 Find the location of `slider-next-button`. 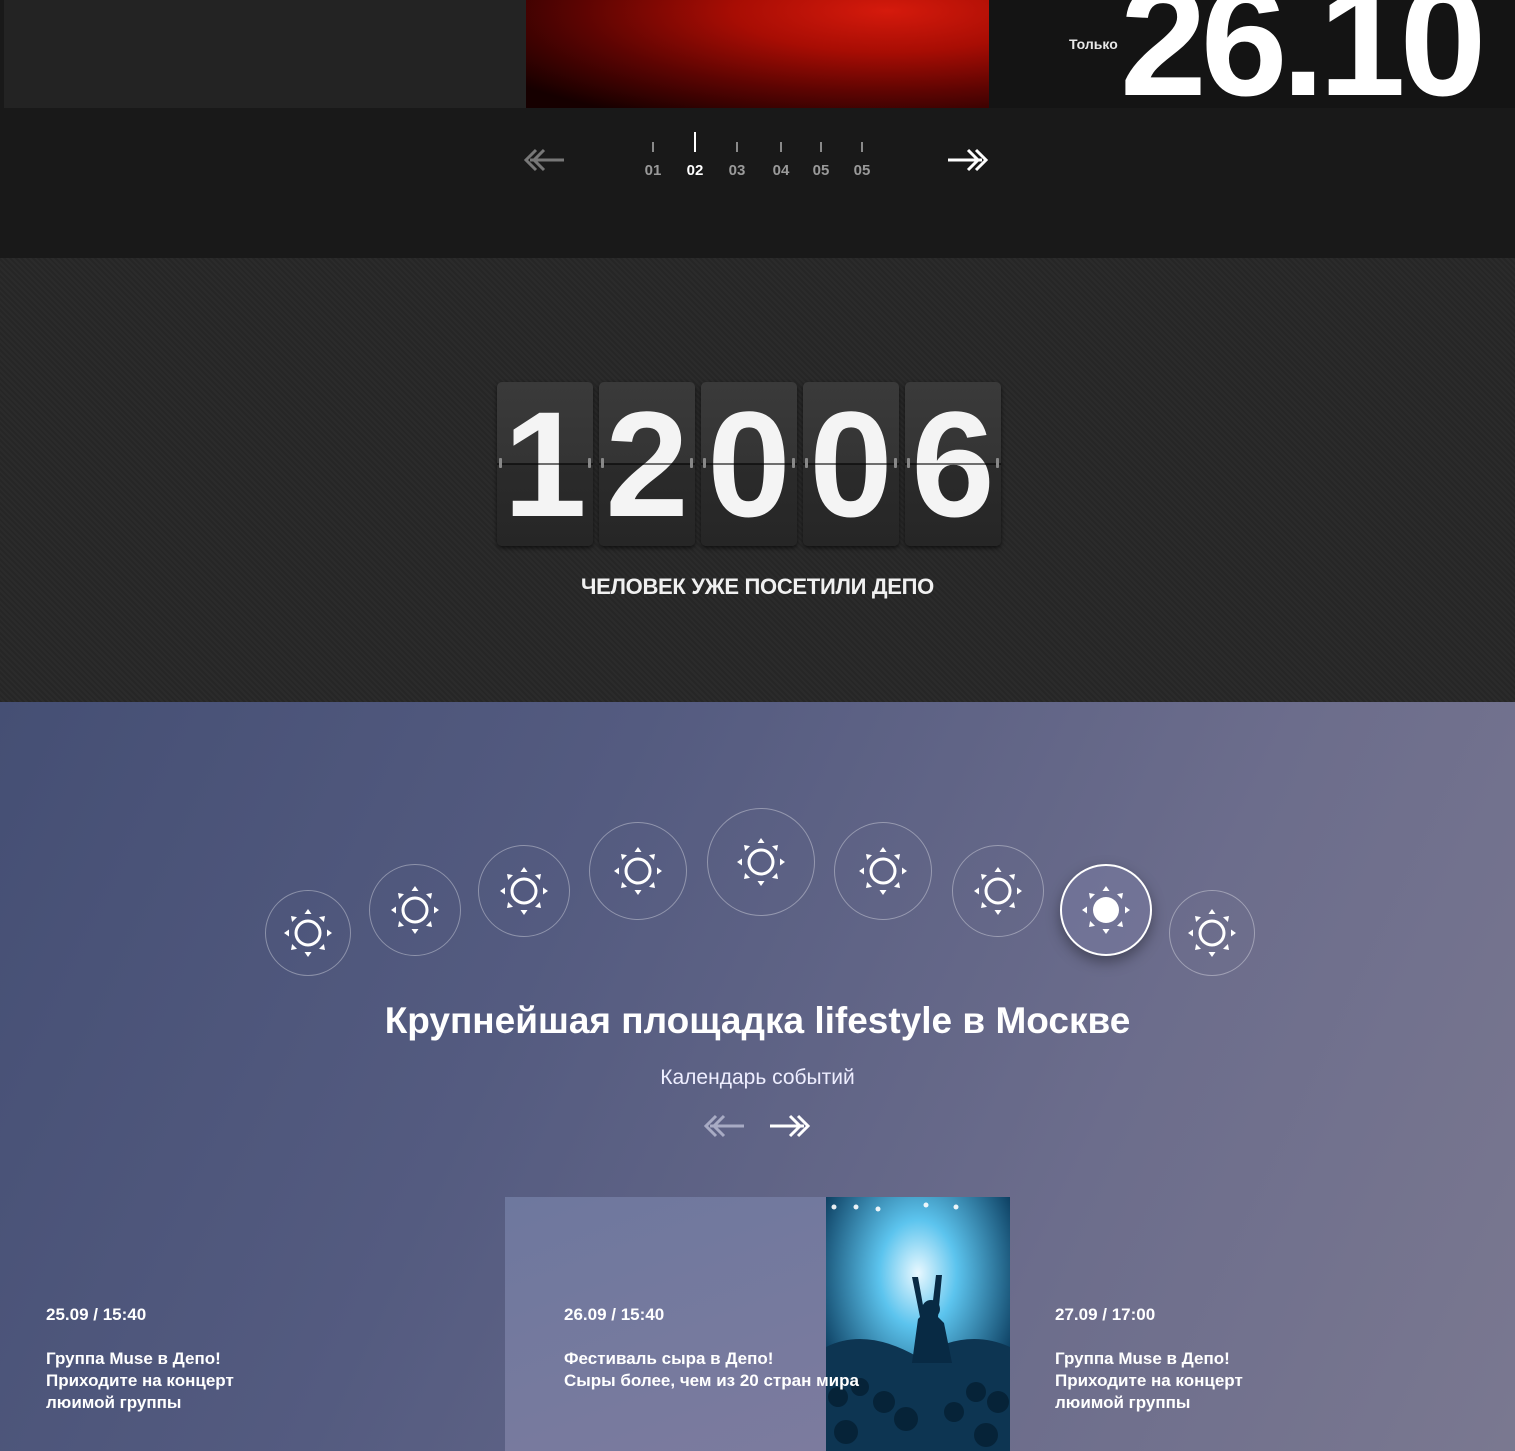

slider-next-button is located at coordinates (968, 160).